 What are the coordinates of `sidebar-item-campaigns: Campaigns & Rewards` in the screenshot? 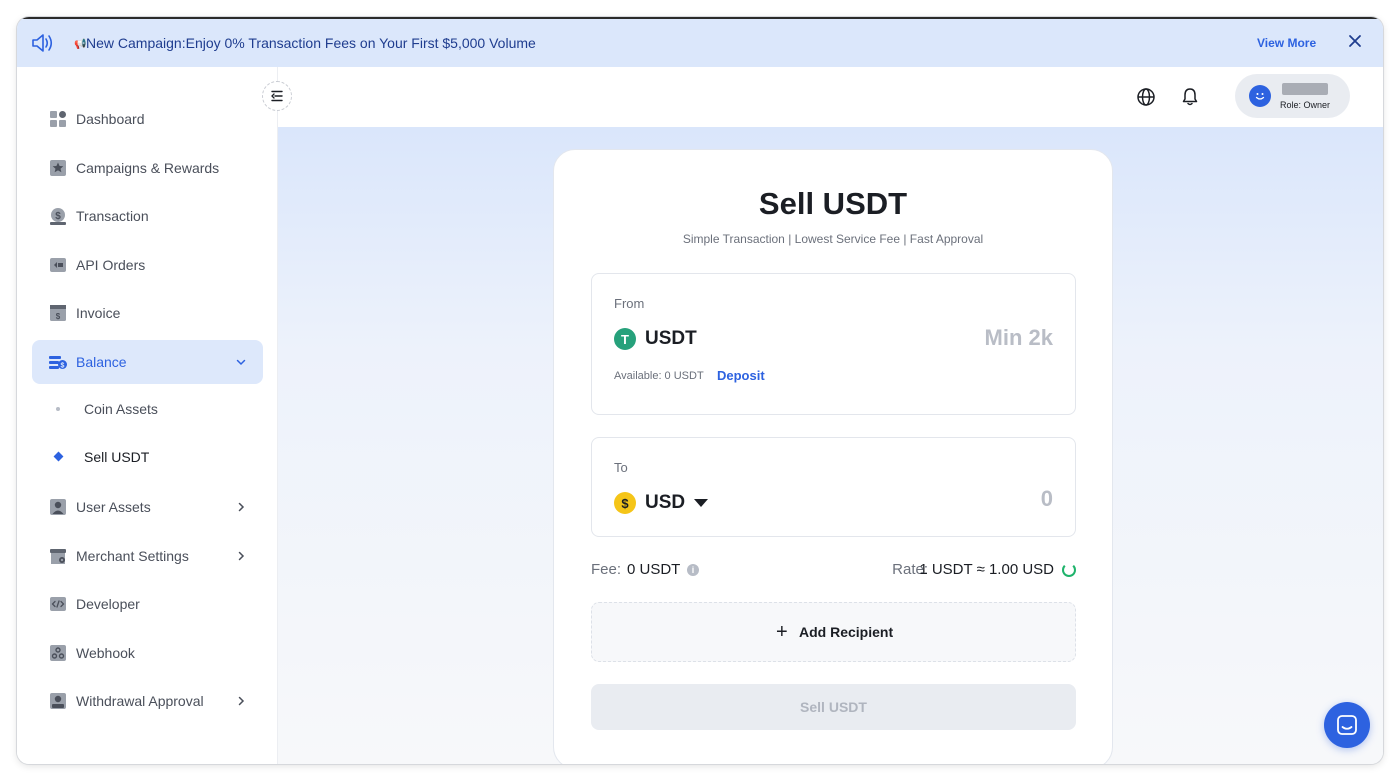 It's located at (147, 168).